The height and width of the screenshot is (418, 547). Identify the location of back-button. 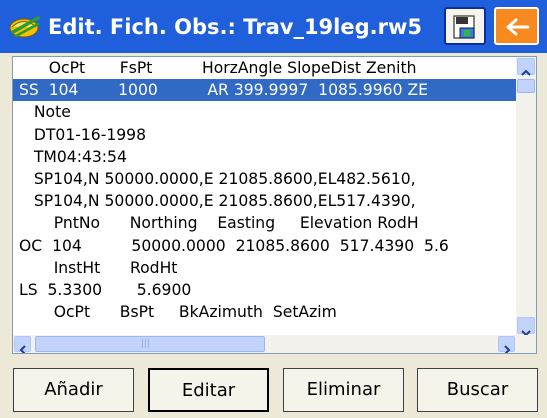
(516, 26).